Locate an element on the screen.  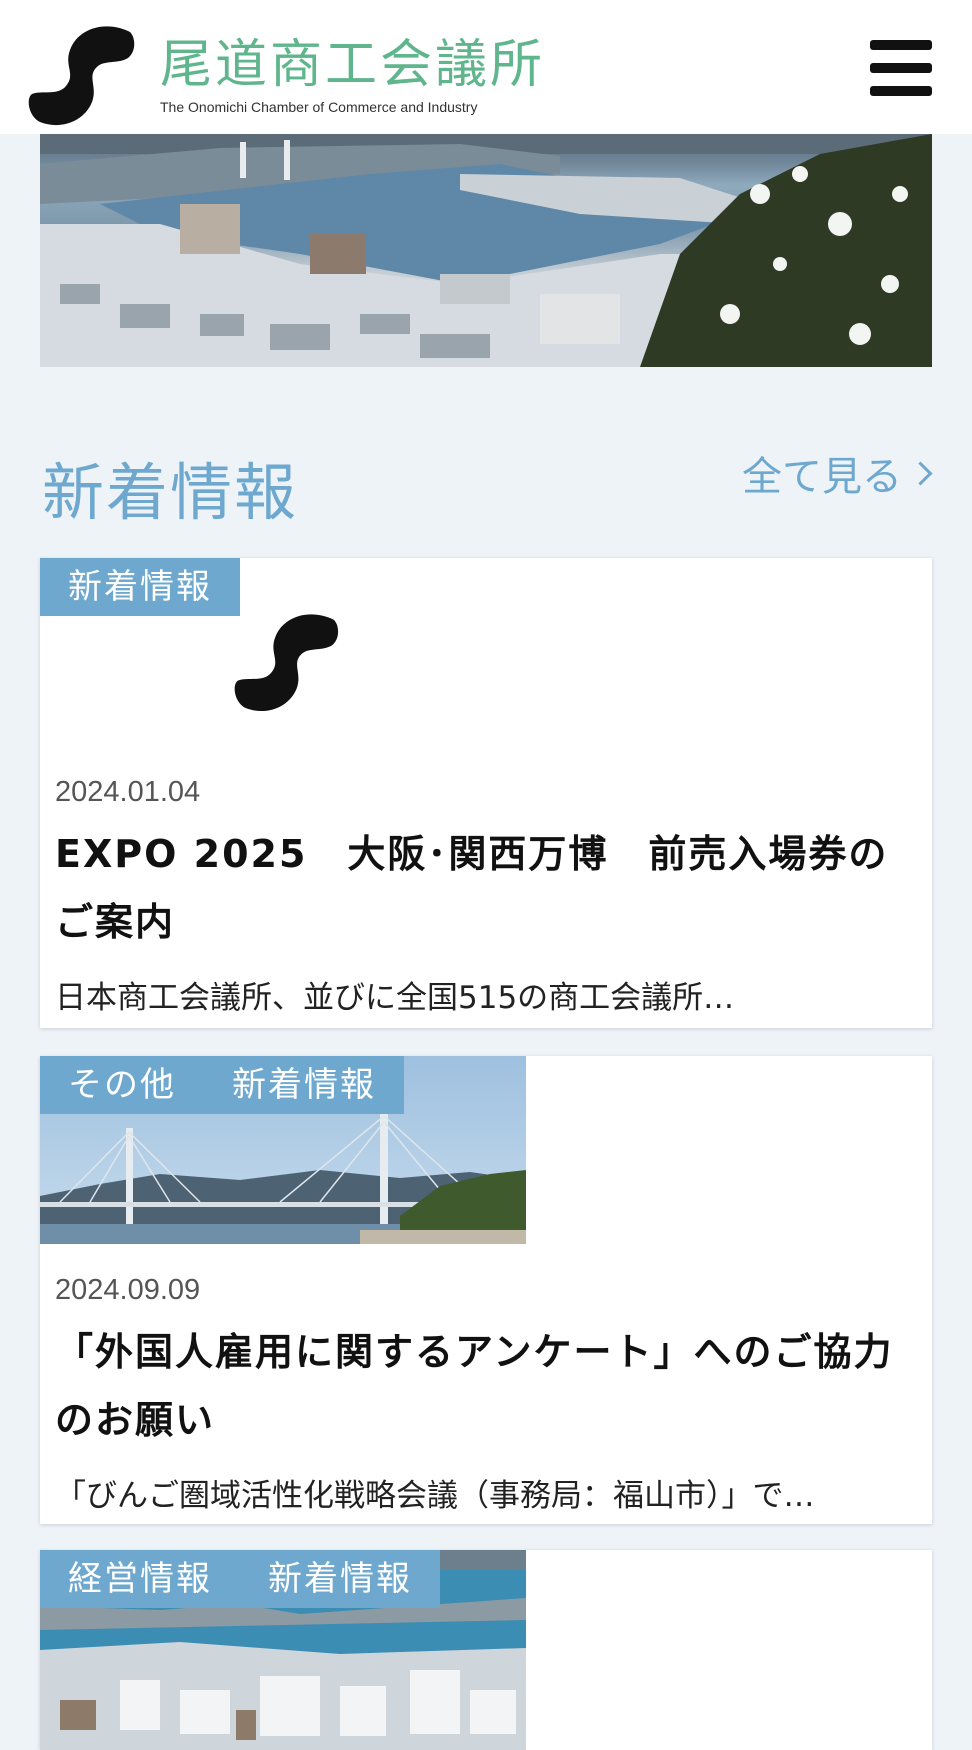
post-title: EXPO 2025 大阪･関西万博 前売入場券のご案内 is located at coordinates (490, 888).